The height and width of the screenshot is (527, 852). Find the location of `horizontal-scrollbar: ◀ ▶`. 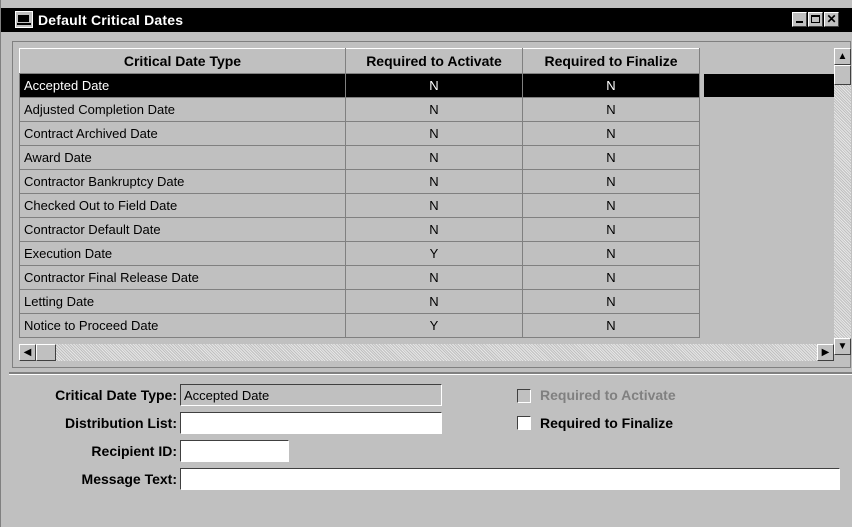

horizontal-scrollbar: ◀ ▶ is located at coordinates (426, 352).